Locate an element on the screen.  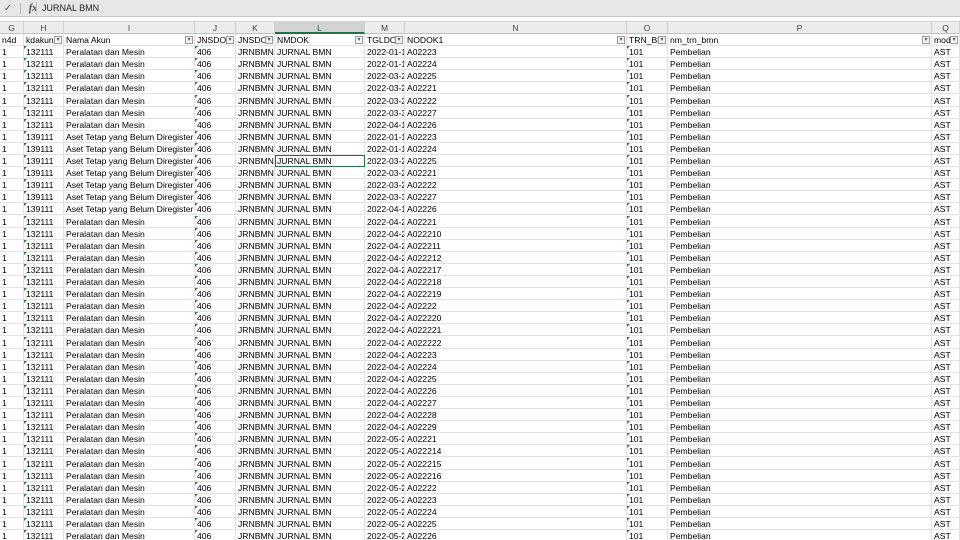
cell-n: A022219 is located at coordinates (516, 294).